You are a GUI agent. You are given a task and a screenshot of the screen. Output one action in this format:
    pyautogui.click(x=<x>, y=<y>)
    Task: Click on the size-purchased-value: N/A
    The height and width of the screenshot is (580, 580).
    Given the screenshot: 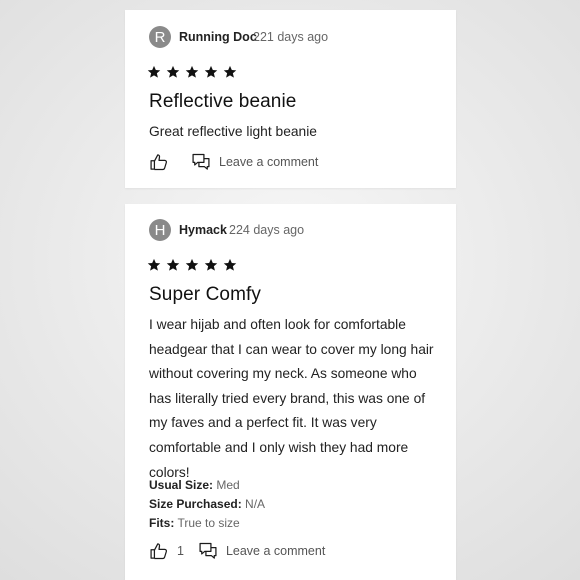 What is the action you would take?
    pyautogui.click(x=255, y=504)
    